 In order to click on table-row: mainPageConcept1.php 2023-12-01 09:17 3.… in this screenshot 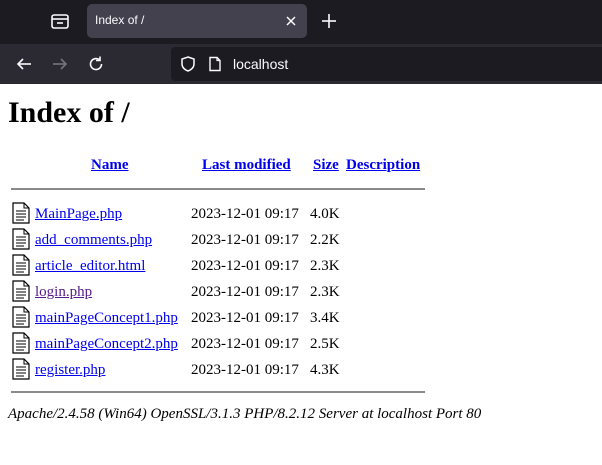, I will do `click(221, 317)`.